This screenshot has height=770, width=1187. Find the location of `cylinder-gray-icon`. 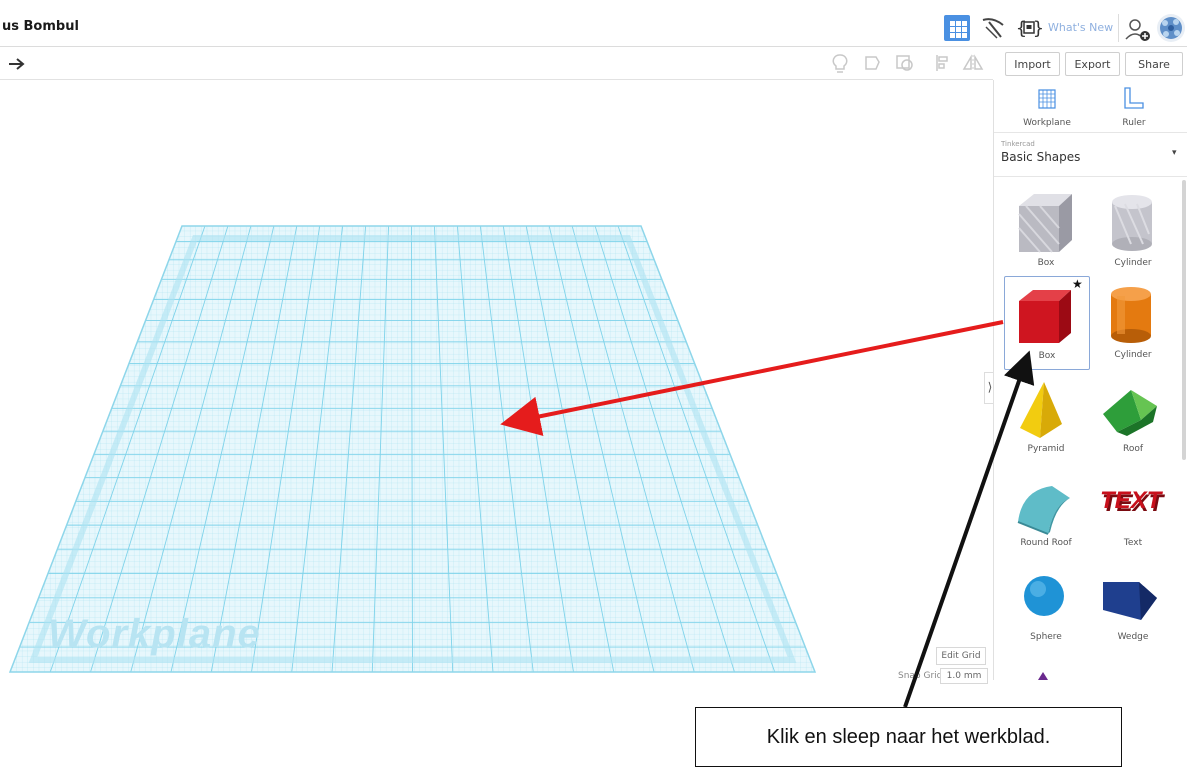

cylinder-gray-icon is located at coordinates (1132, 223).